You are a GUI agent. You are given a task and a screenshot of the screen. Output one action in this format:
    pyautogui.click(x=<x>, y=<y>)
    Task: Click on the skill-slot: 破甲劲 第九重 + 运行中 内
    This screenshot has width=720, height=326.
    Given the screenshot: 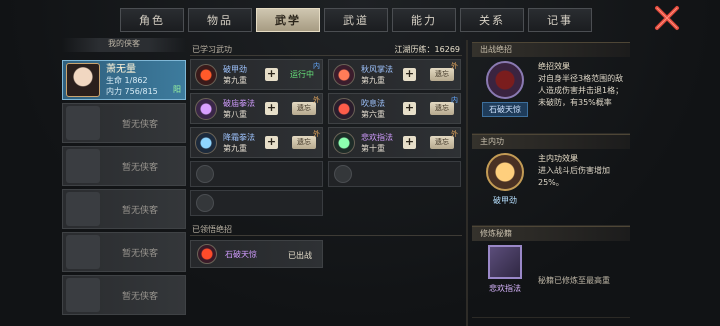 What is the action you would take?
    pyautogui.click(x=256, y=74)
    